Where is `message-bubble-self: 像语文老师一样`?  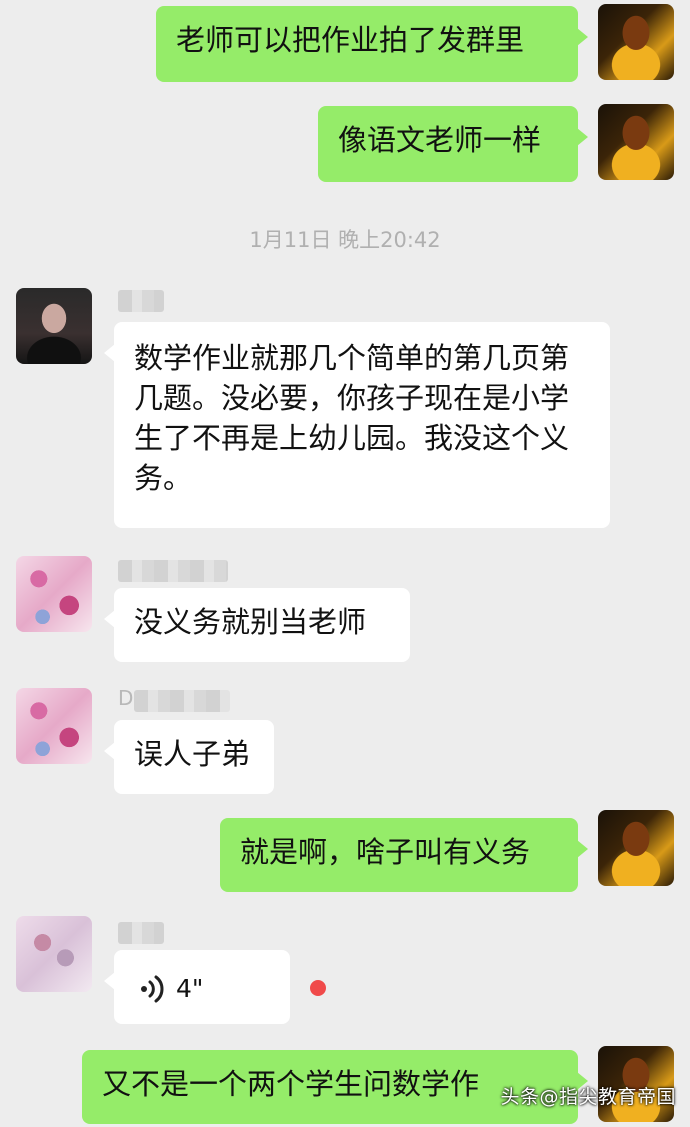
message-bubble-self: 像语文老师一样 is located at coordinates (453, 144).